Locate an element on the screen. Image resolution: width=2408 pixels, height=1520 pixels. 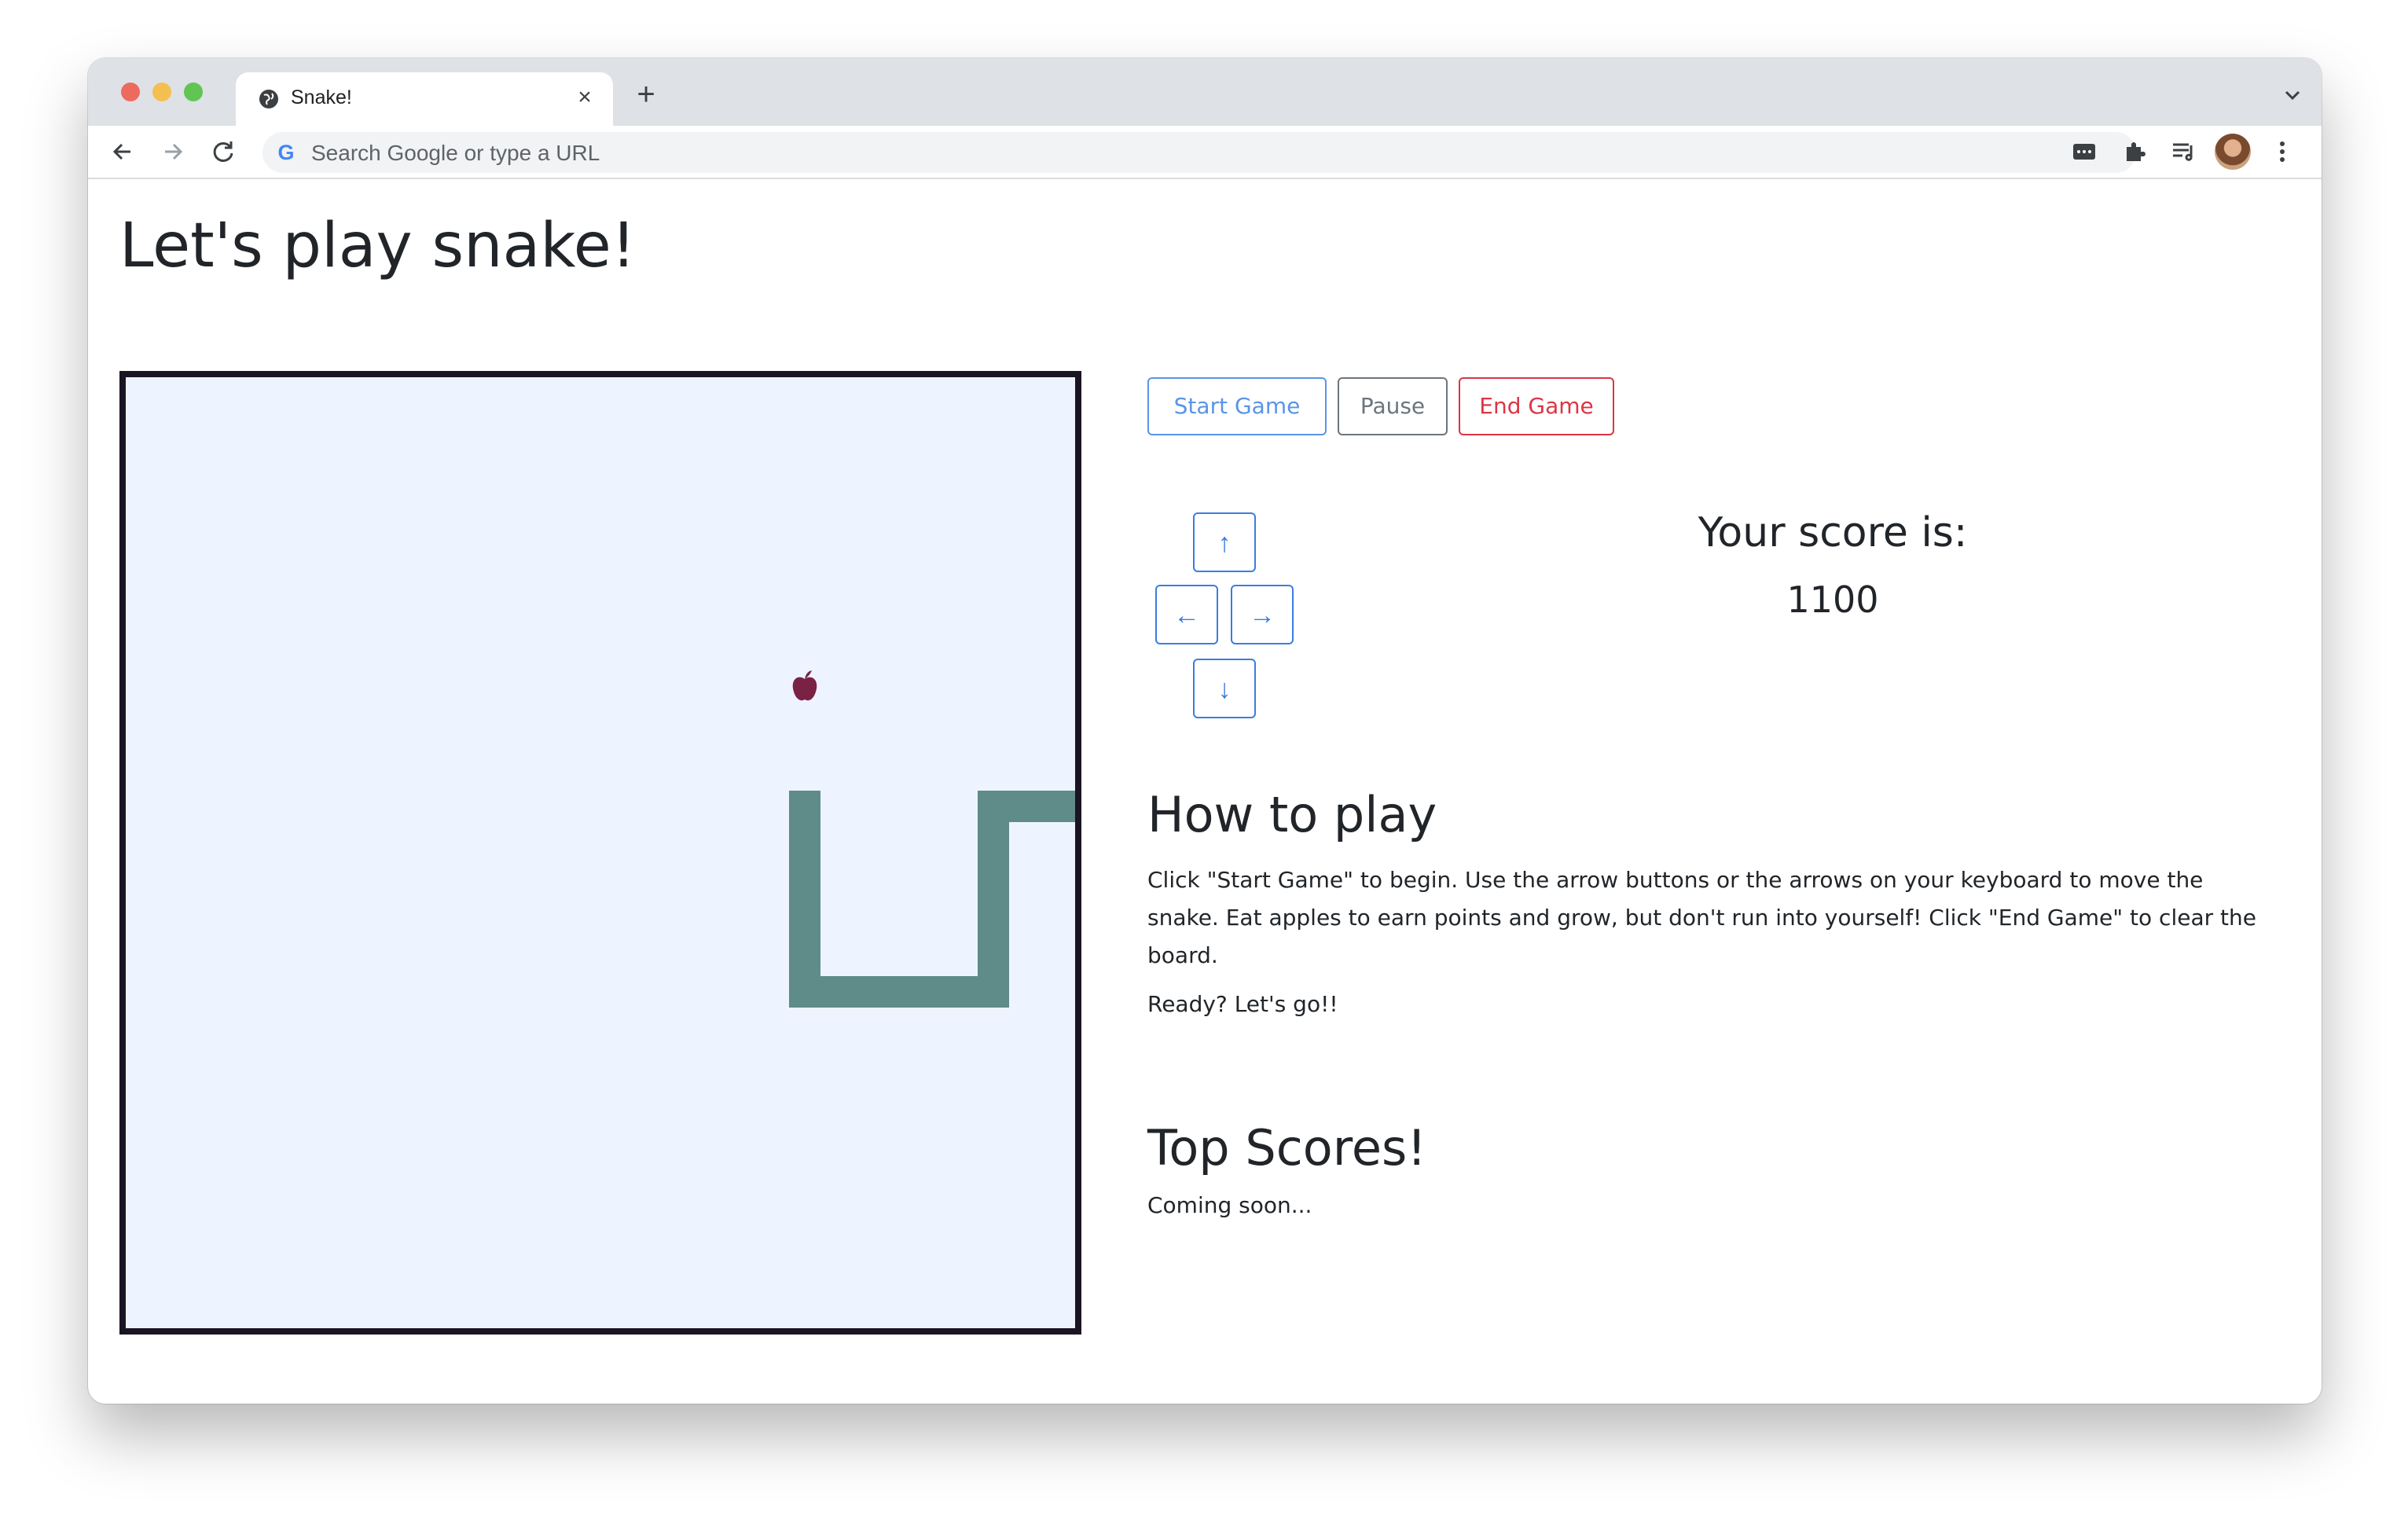
browser-tab: Snake! × is located at coordinates (424, 99).